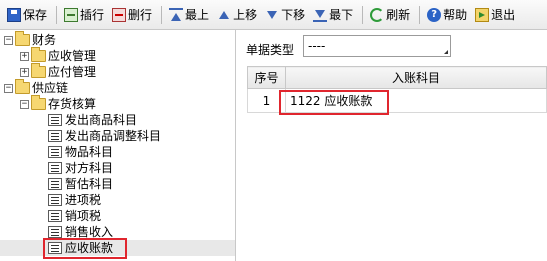 The image size is (547, 261). I want to click on move-bottom-label: 最下, so click(341, 15).